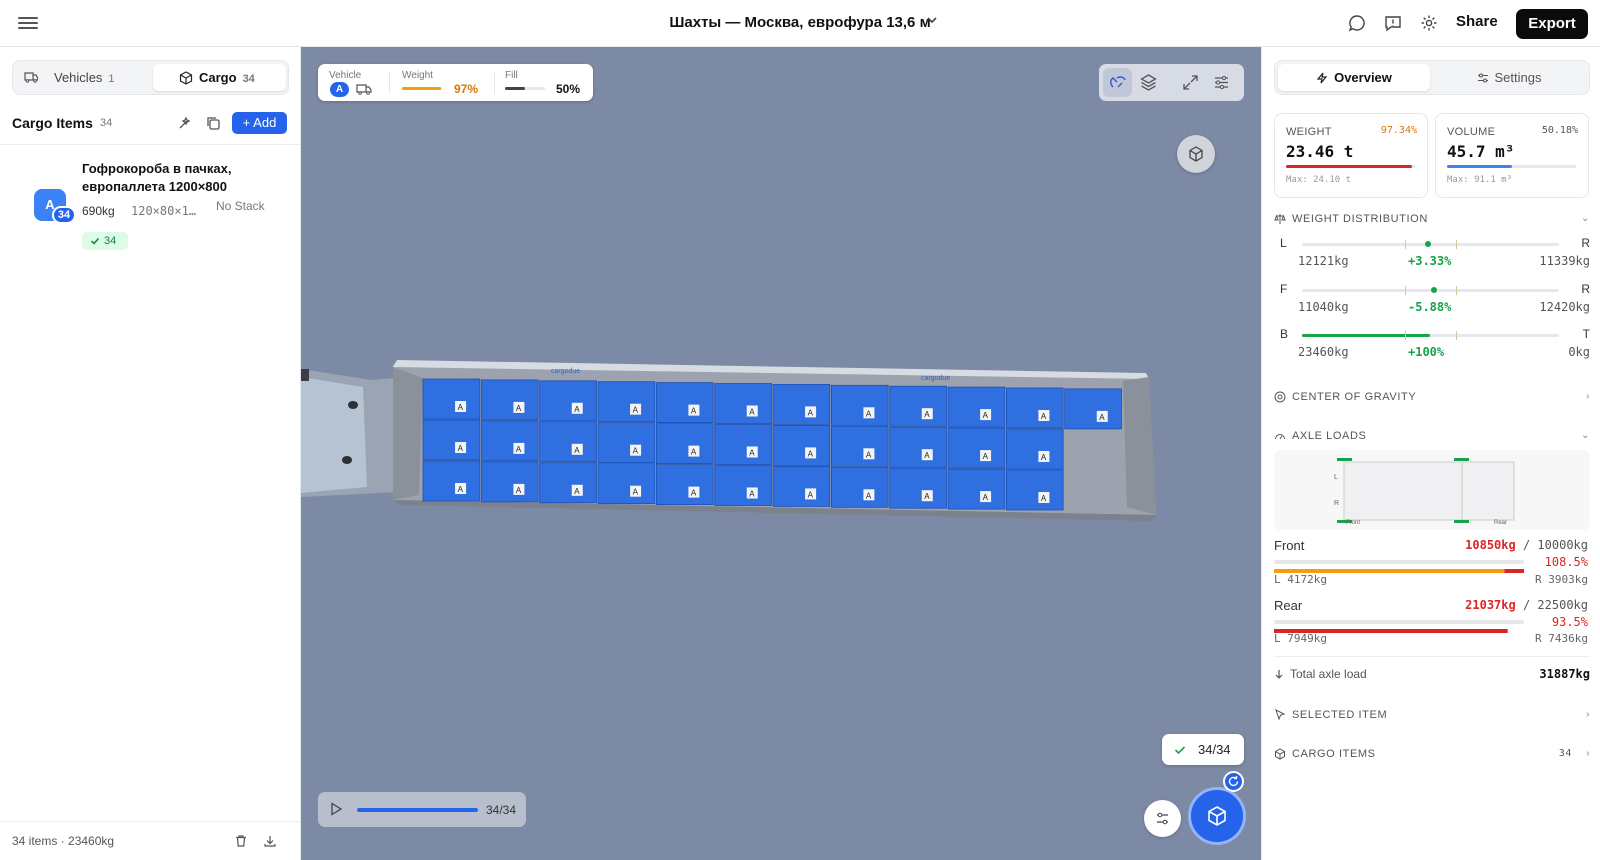 The image size is (1600, 860). What do you see at coordinates (1399, 566) in the screenshot?
I see `front-axle-bar` at bounding box center [1399, 566].